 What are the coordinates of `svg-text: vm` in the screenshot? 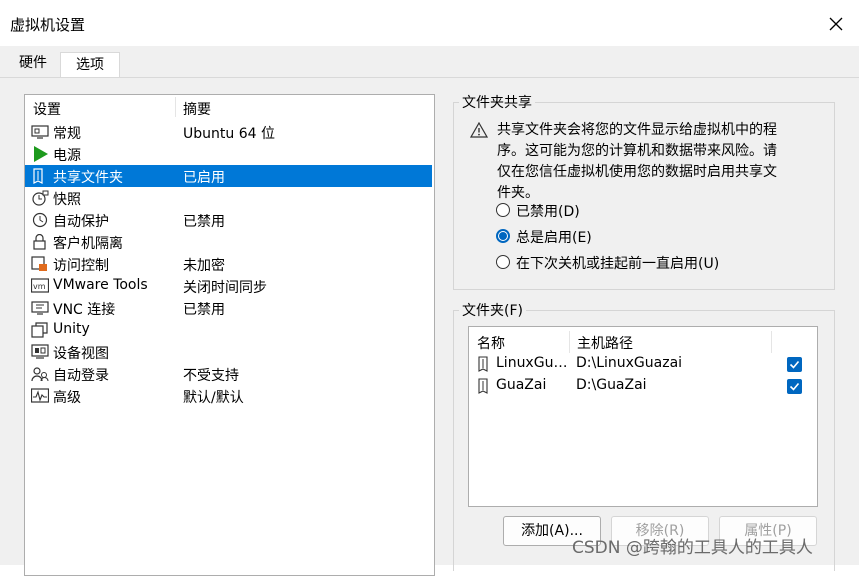 It's located at (39, 286).